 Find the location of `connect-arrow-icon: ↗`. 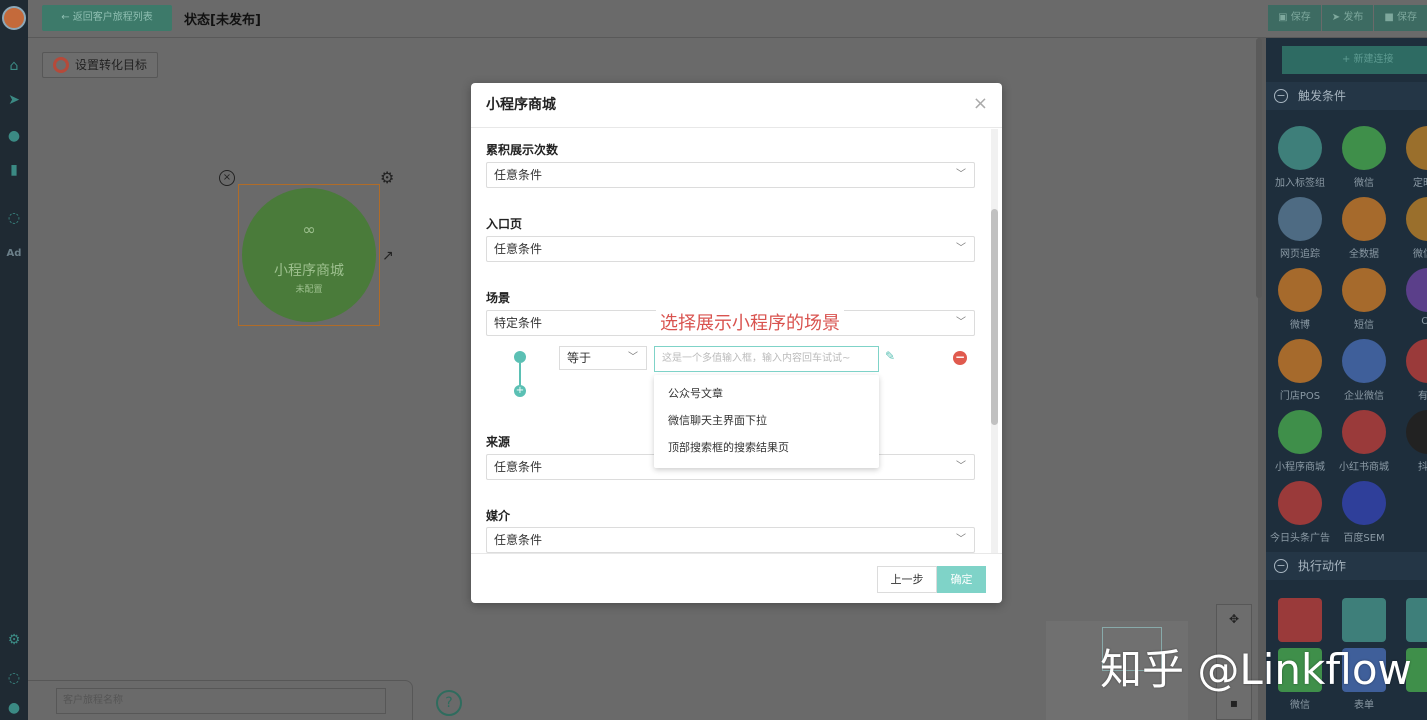

connect-arrow-icon: ↗ is located at coordinates (388, 256).